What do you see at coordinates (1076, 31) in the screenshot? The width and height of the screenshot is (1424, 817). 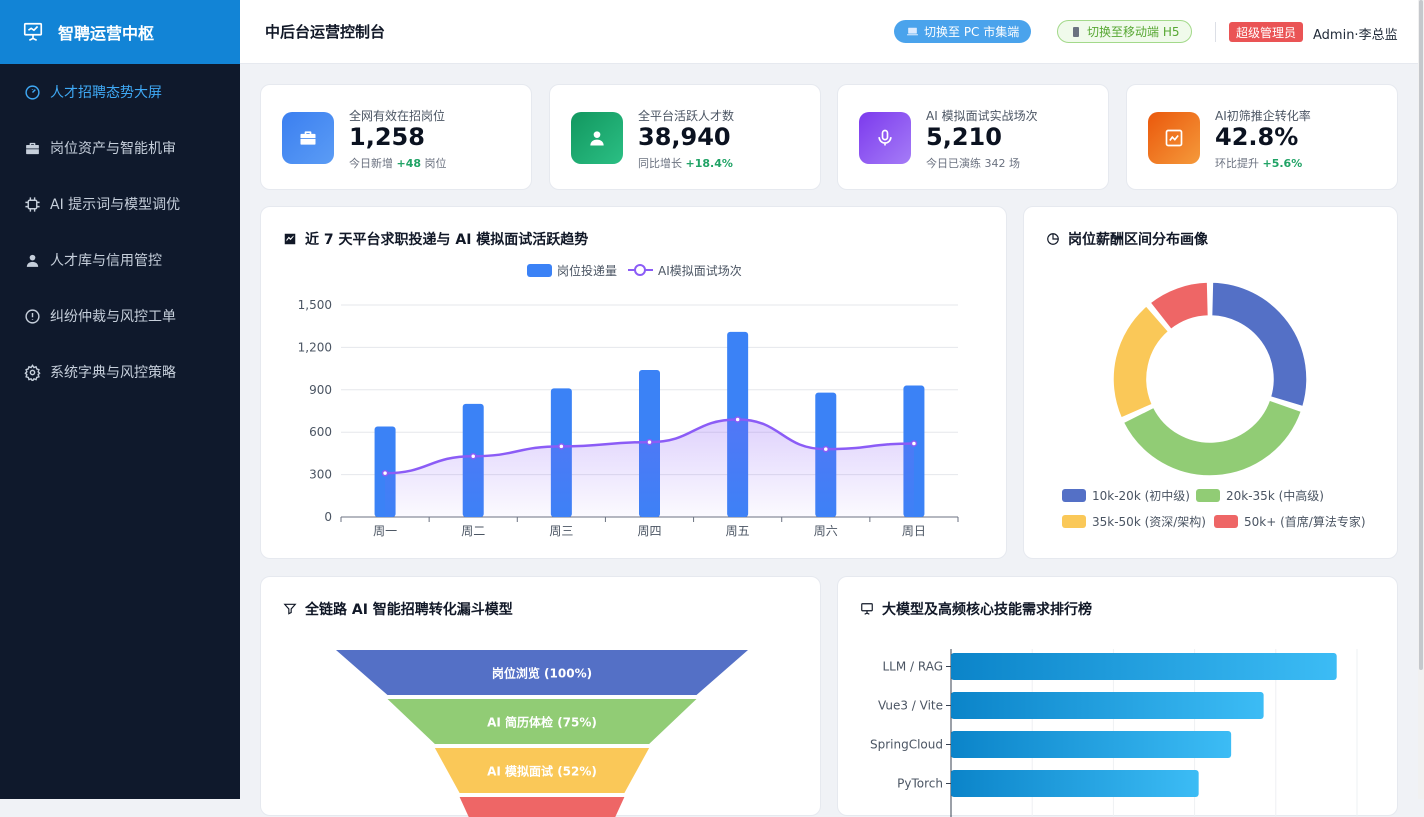 I see `mobile-icon` at bounding box center [1076, 31].